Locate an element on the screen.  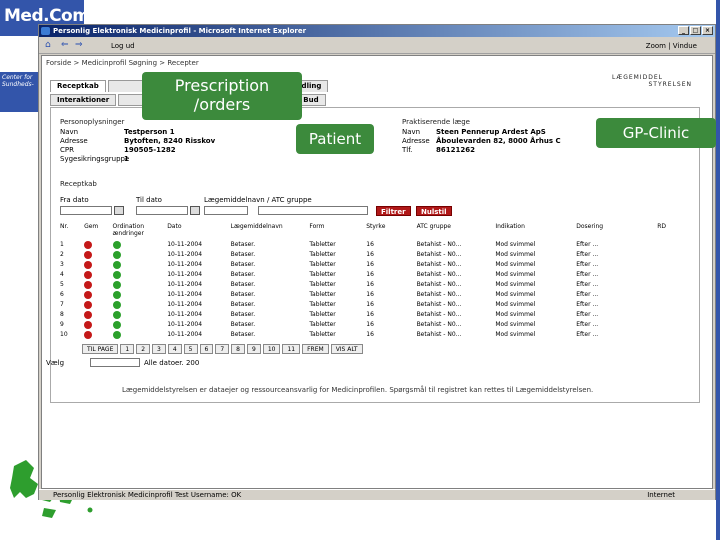
drug-name-select is located at coordinates (226, 210).